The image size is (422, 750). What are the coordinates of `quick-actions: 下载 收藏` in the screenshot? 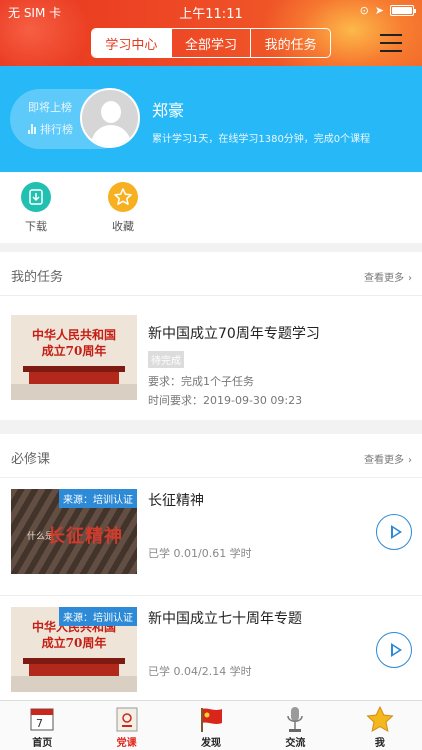 It's located at (211, 207).